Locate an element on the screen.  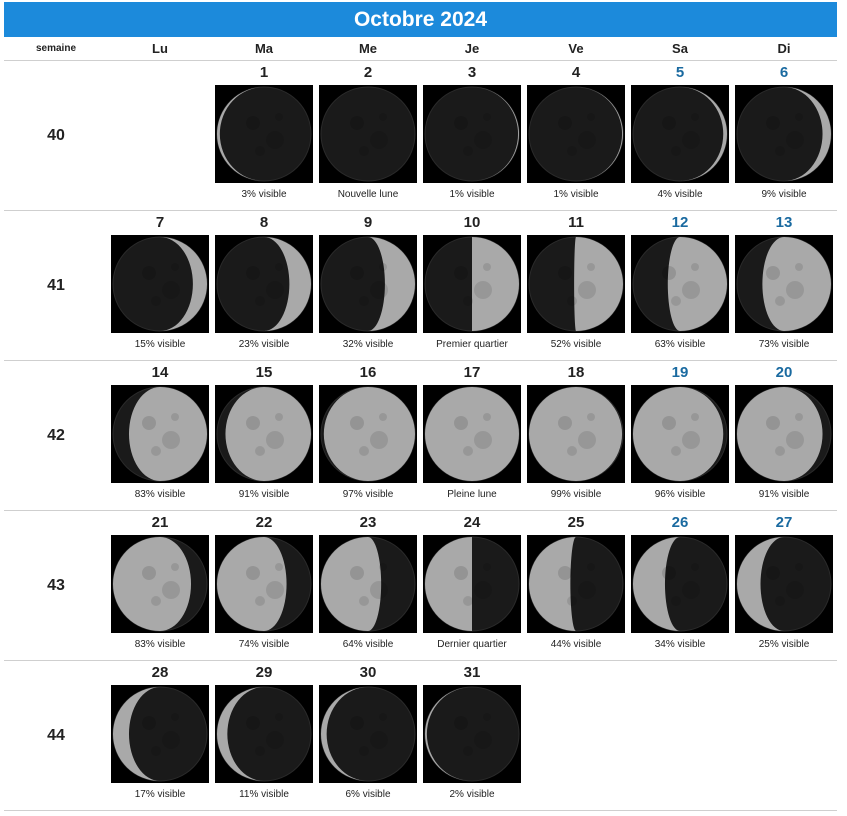
day-number: 15 is located at coordinates (264, 372).